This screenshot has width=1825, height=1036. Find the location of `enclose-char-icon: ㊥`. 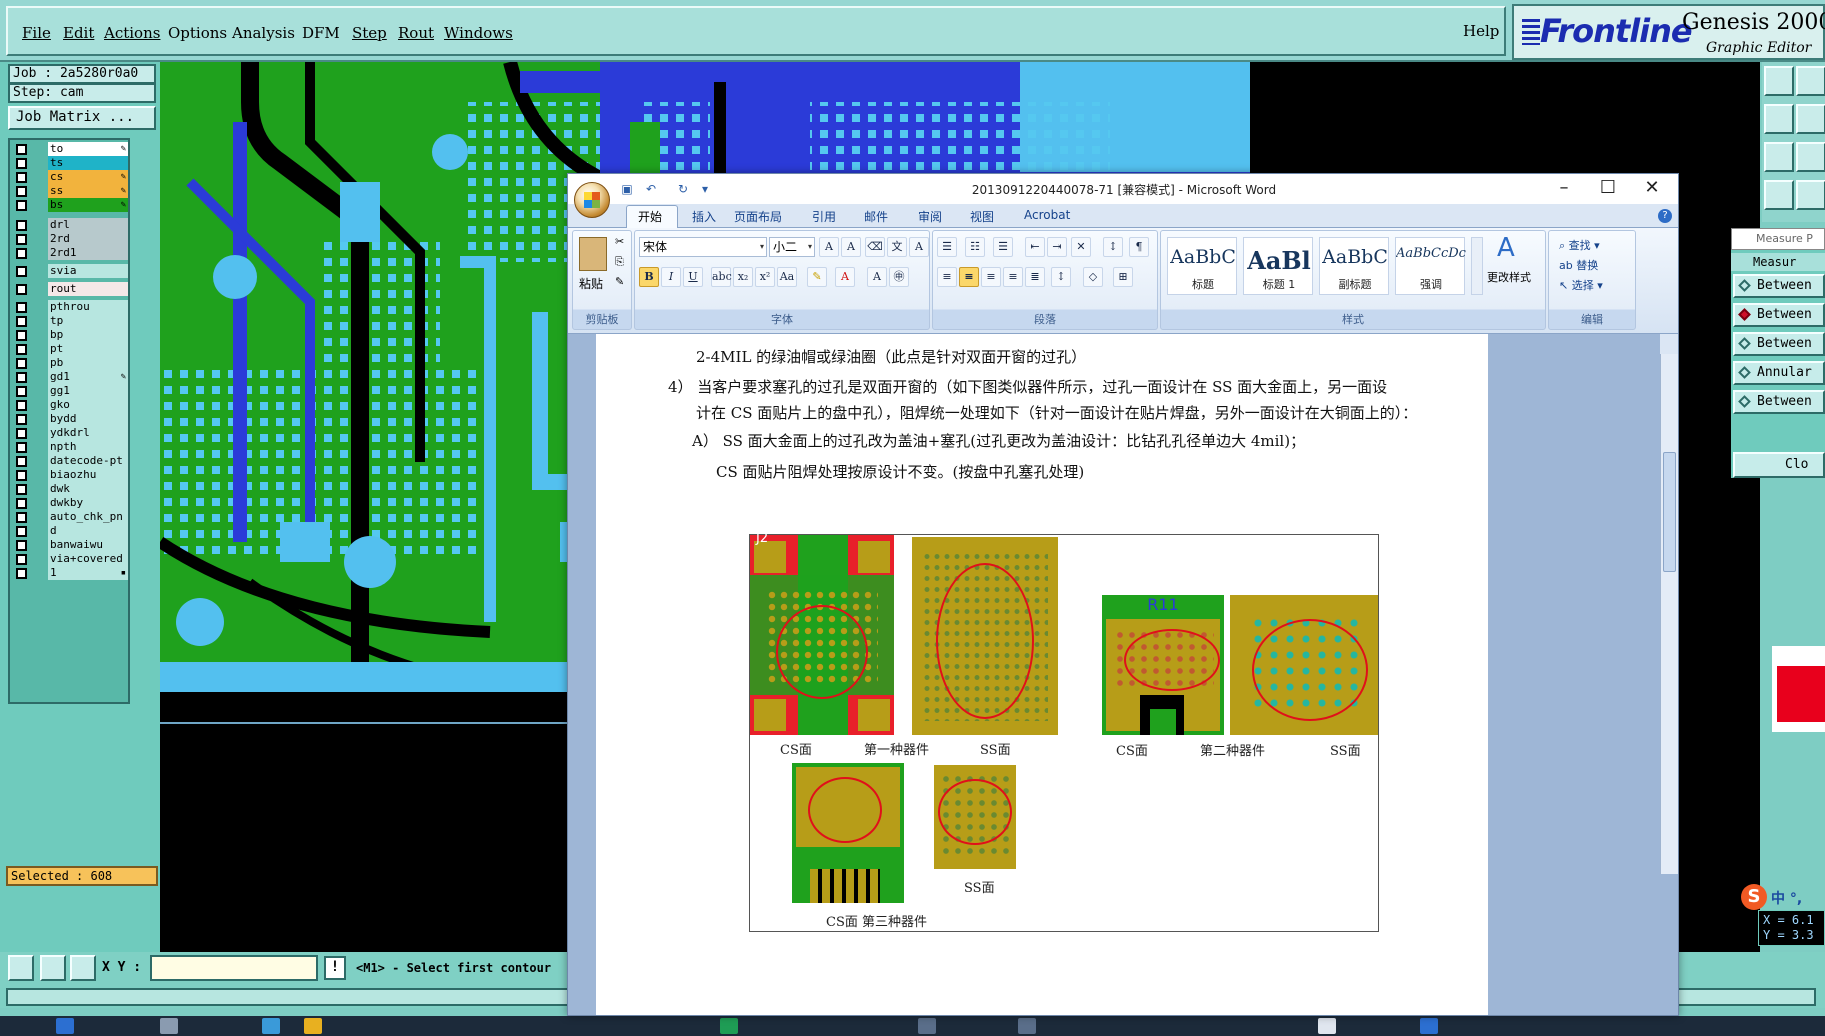

enclose-char-icon: ㊥ is located at coordinates (899, 277).